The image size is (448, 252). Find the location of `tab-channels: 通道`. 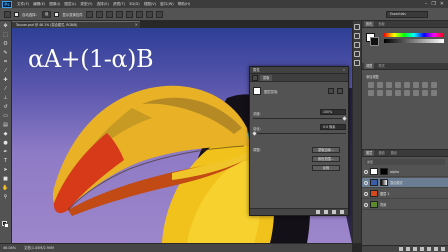

tab-channels: 通道 is located at coordinates (381, 153).